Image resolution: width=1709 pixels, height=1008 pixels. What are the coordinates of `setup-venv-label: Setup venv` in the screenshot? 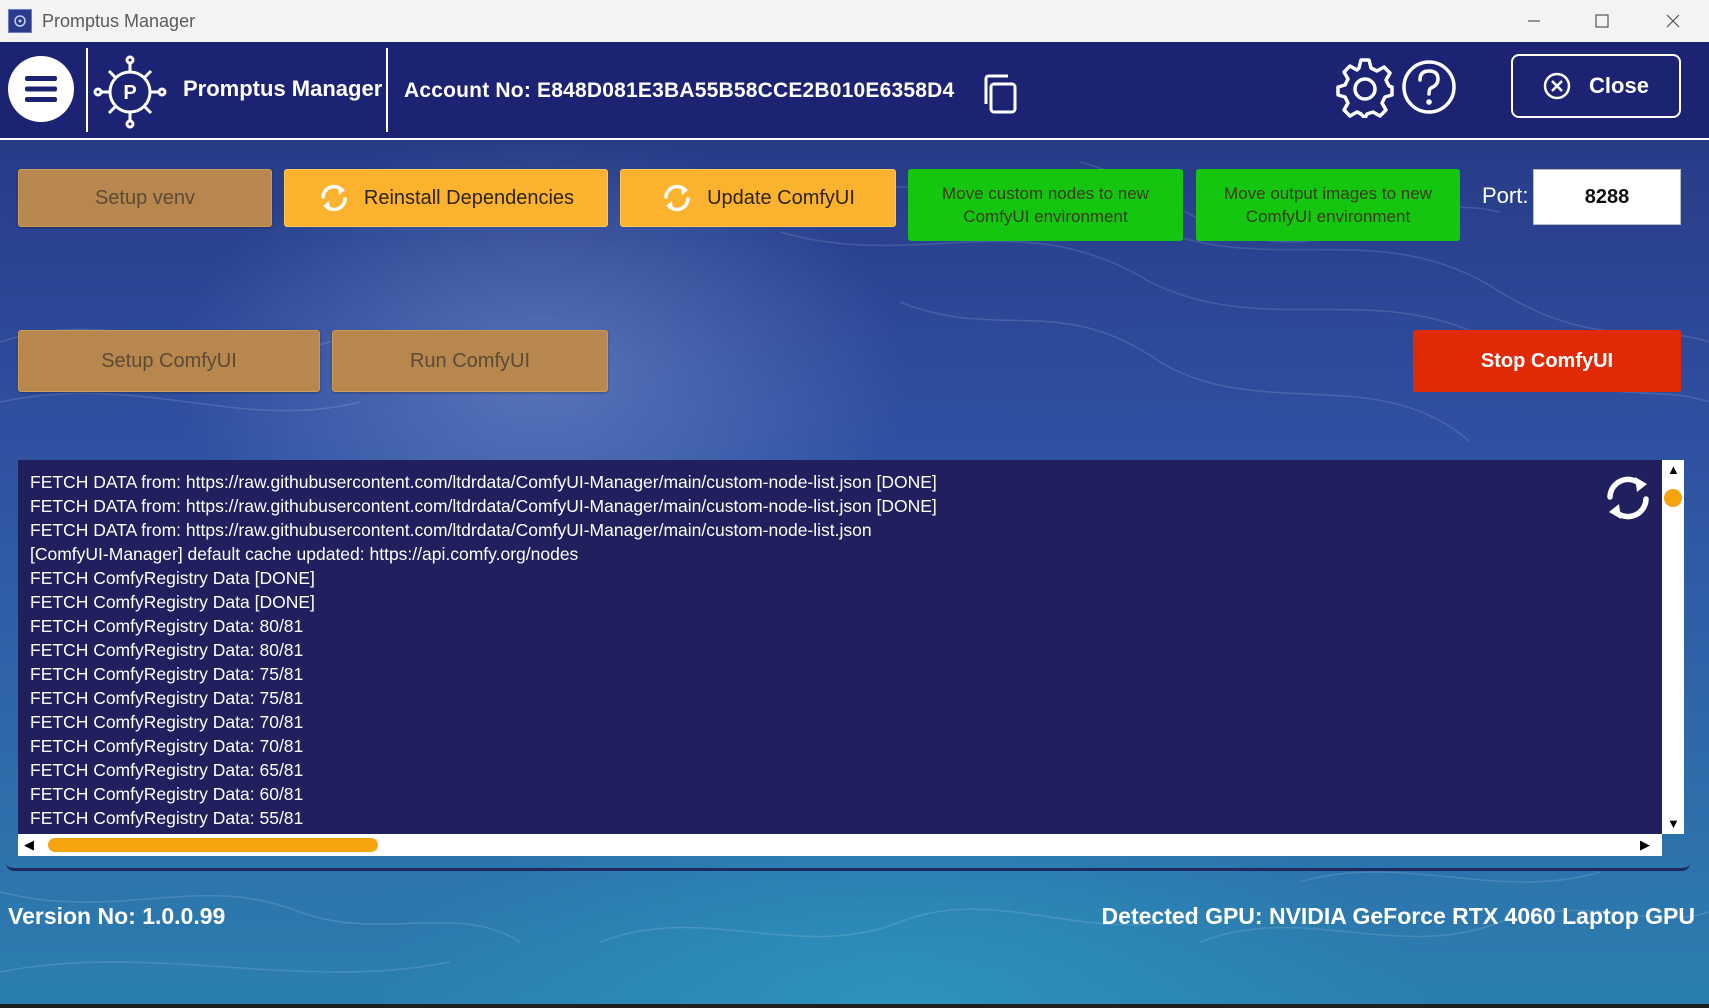 It's located at (145, 197).